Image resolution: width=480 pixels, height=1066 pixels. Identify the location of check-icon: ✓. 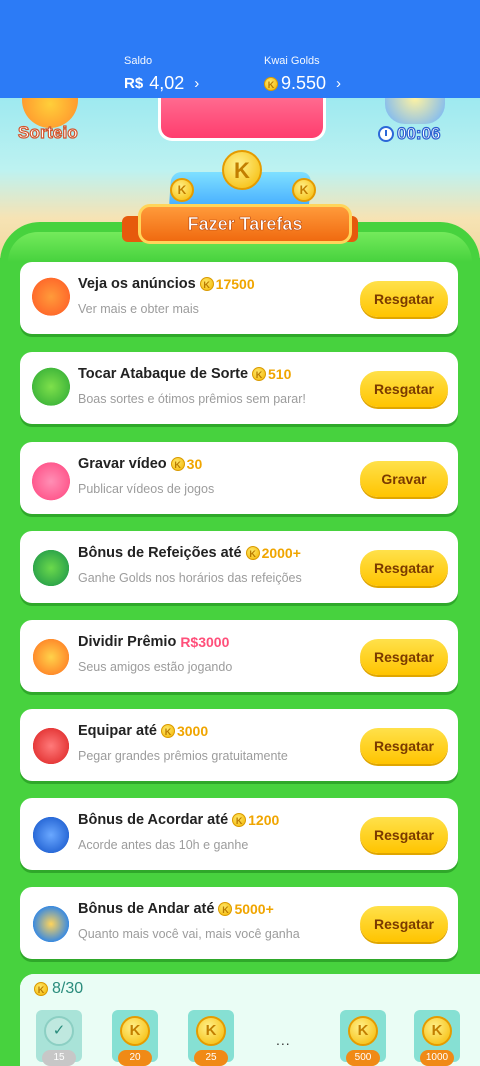
(59, 1031).